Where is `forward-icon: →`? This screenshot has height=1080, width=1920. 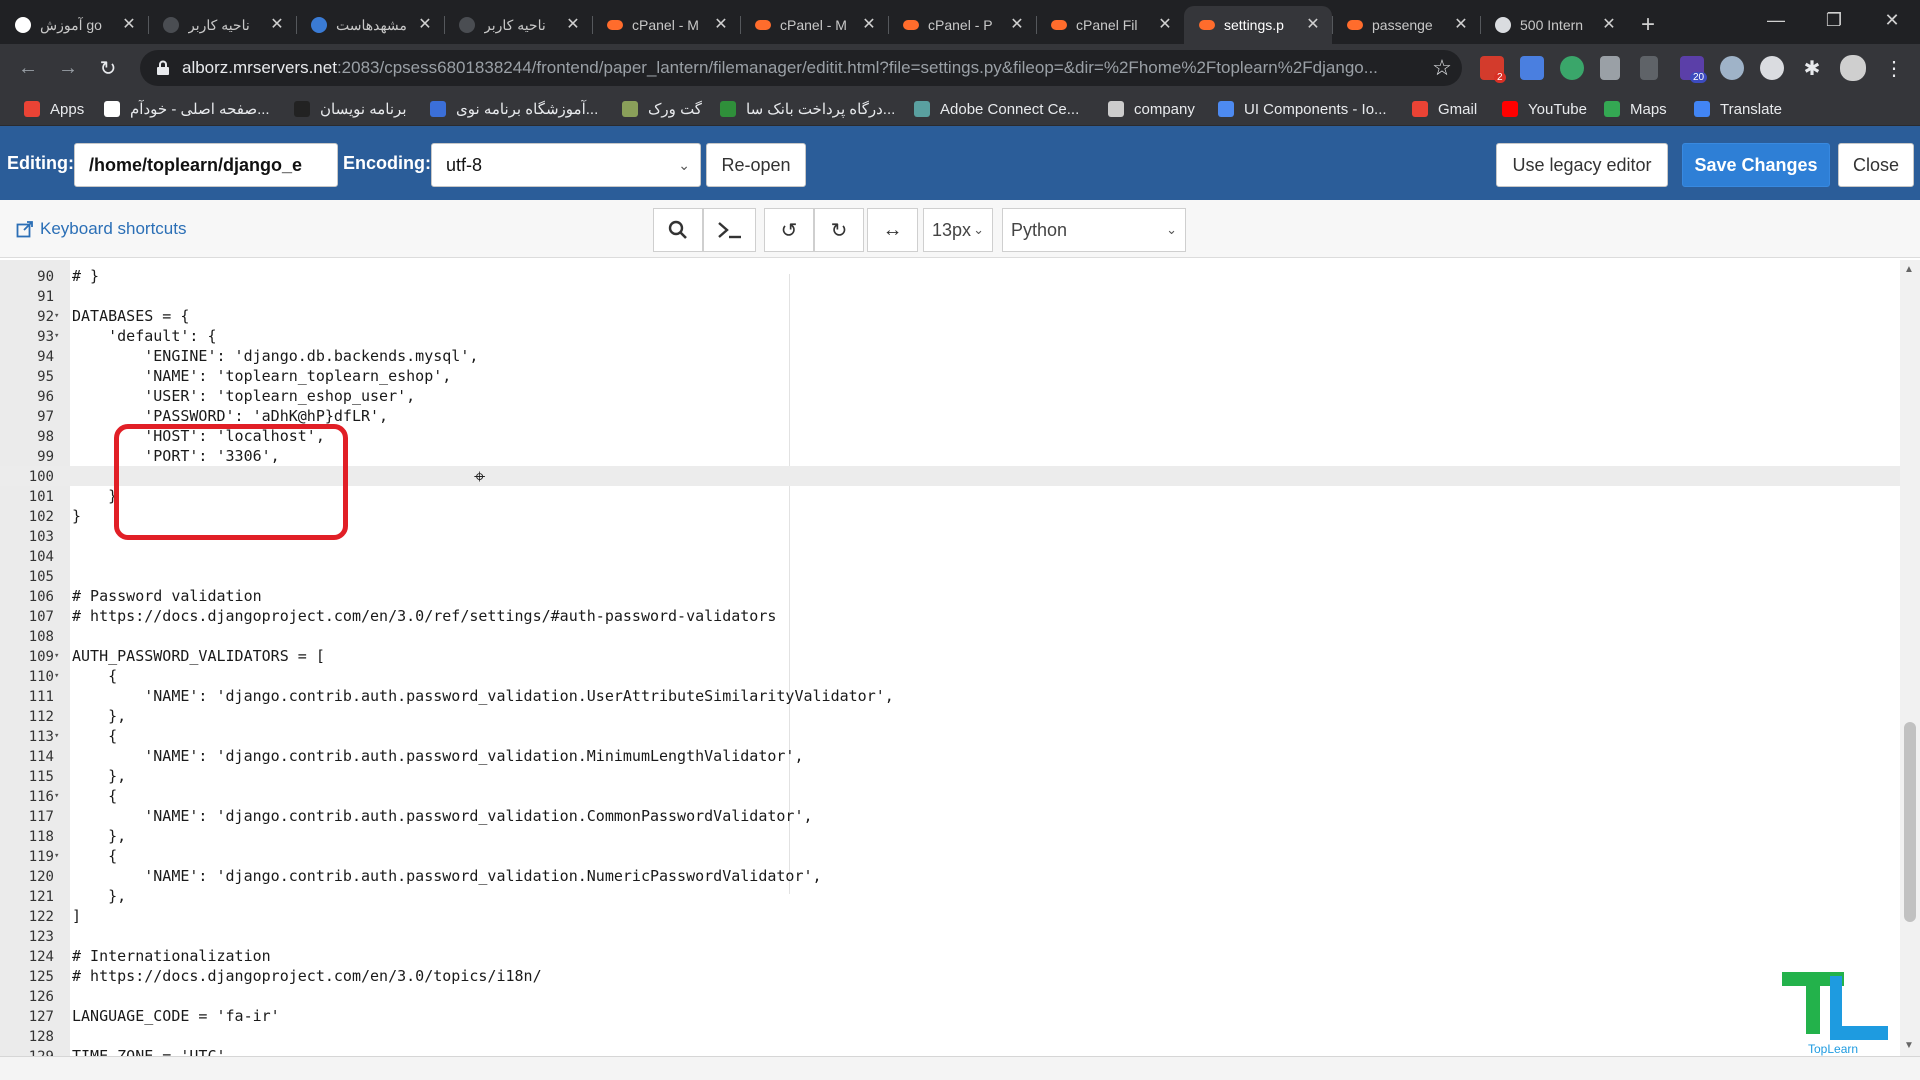
forward-icon: → is located at coordinates (68, 68).